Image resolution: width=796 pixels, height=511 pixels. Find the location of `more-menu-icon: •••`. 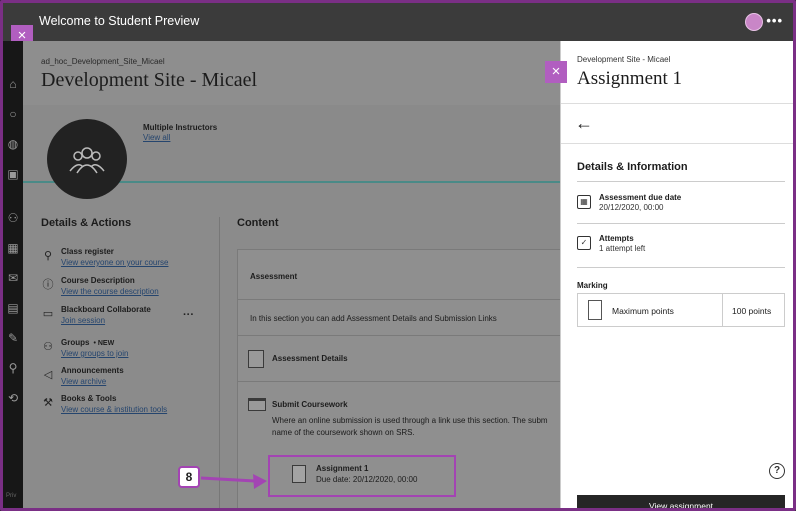

more-menu-icon: ••• is located at coordinates (774, 20).